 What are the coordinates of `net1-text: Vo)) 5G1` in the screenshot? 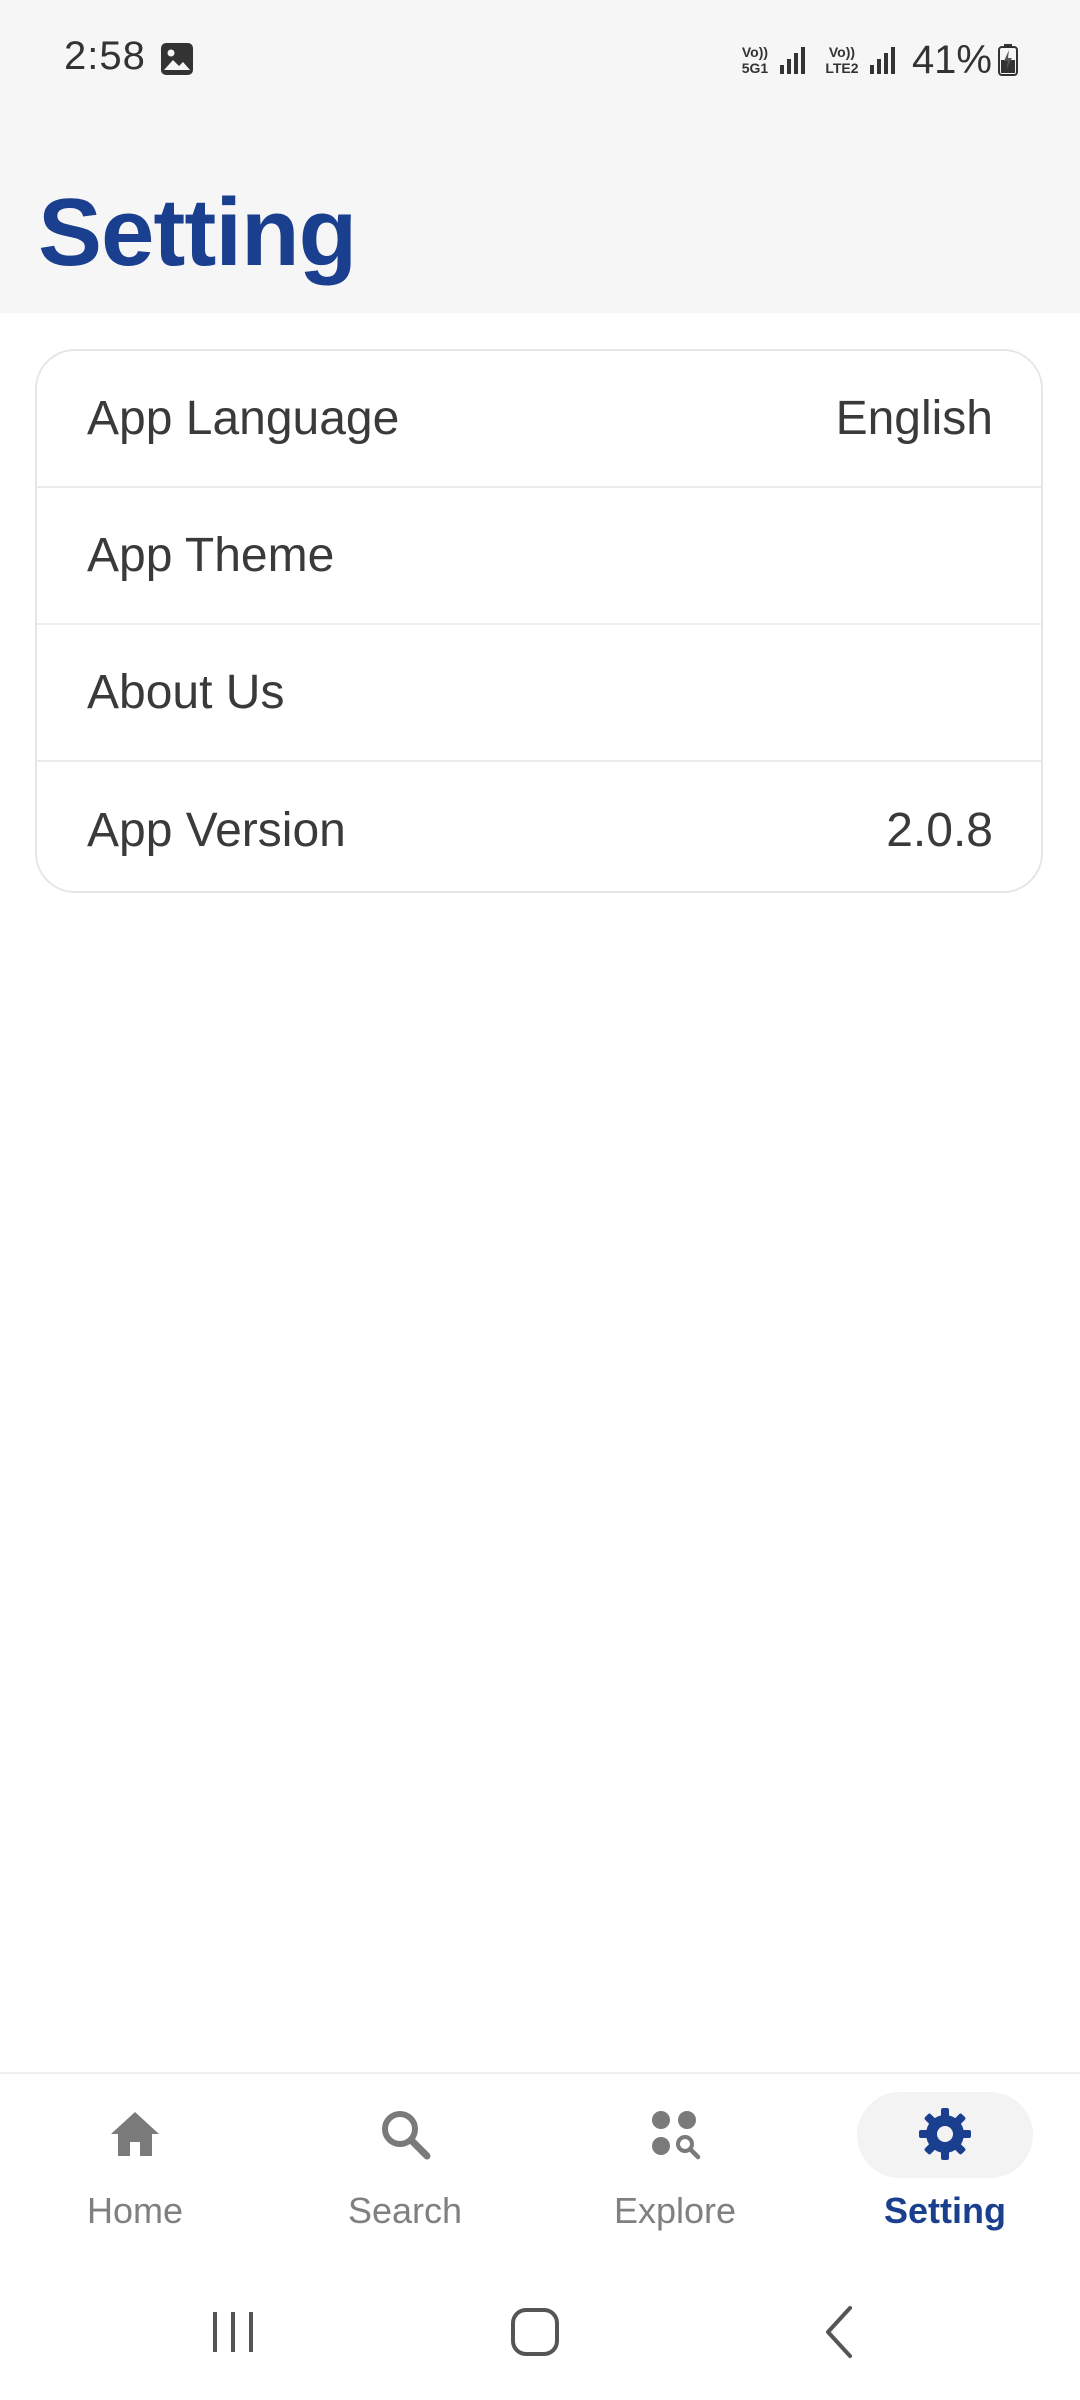 It's located at (755, 60).